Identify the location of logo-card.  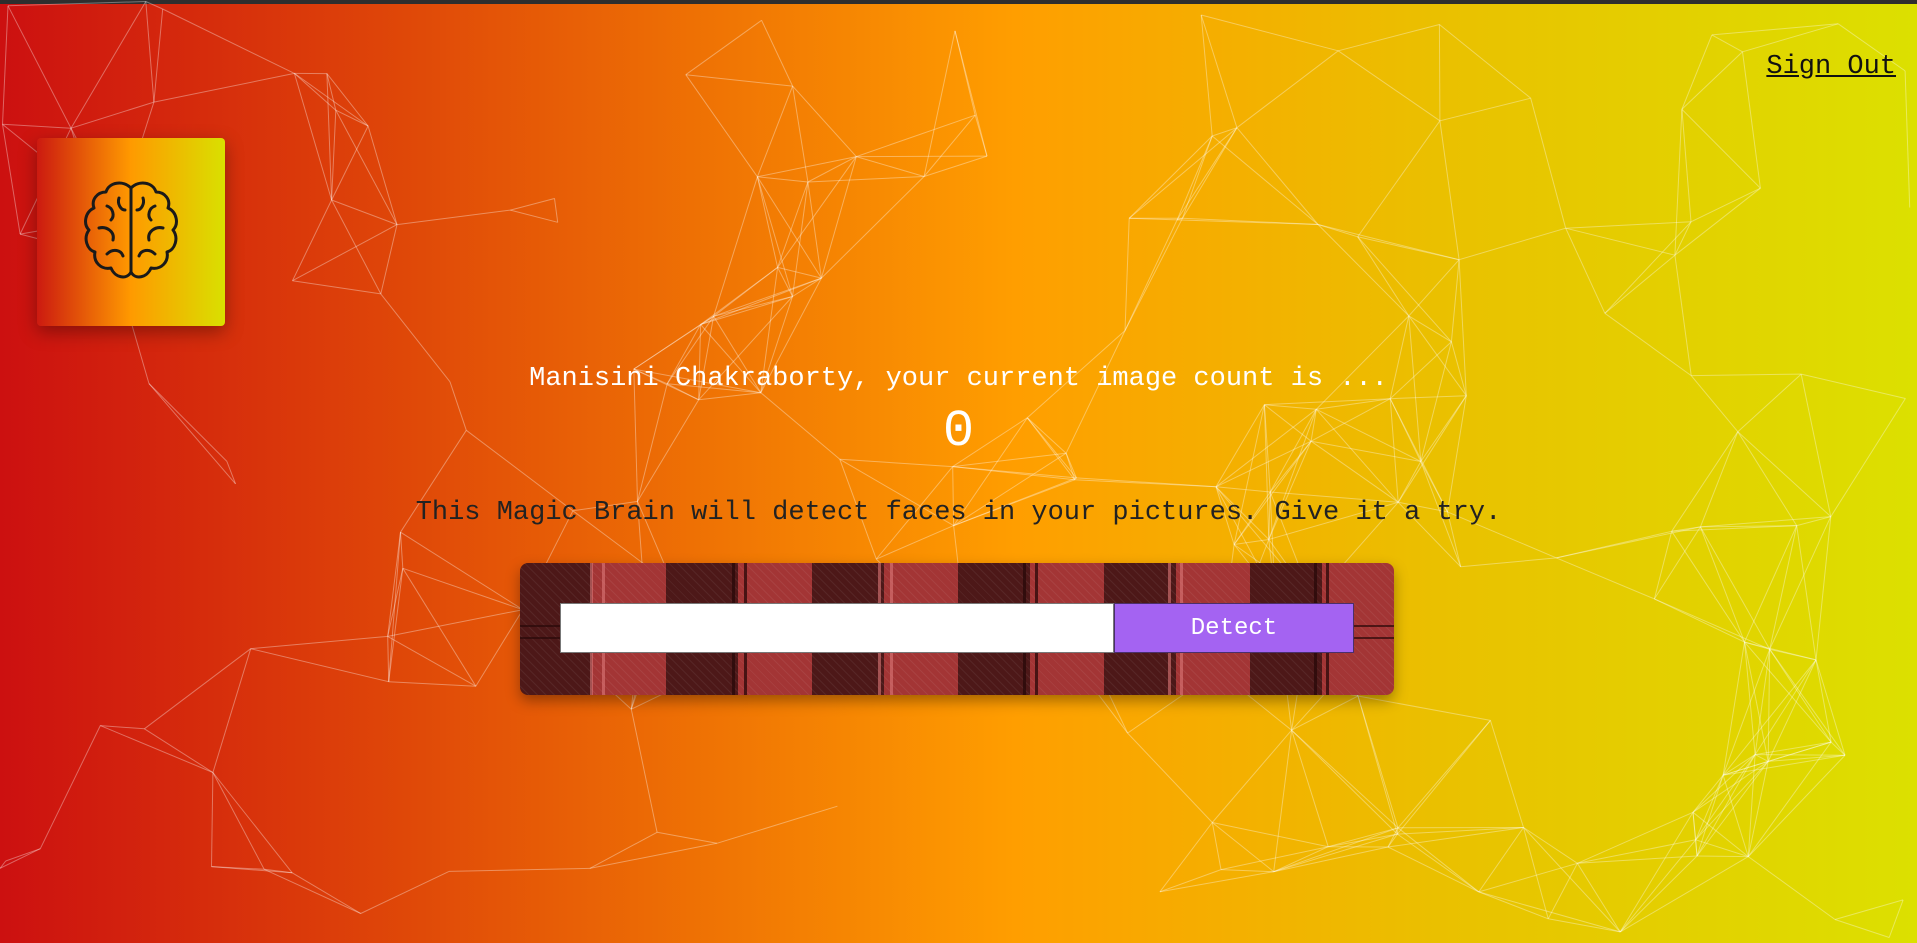
(131, 232).